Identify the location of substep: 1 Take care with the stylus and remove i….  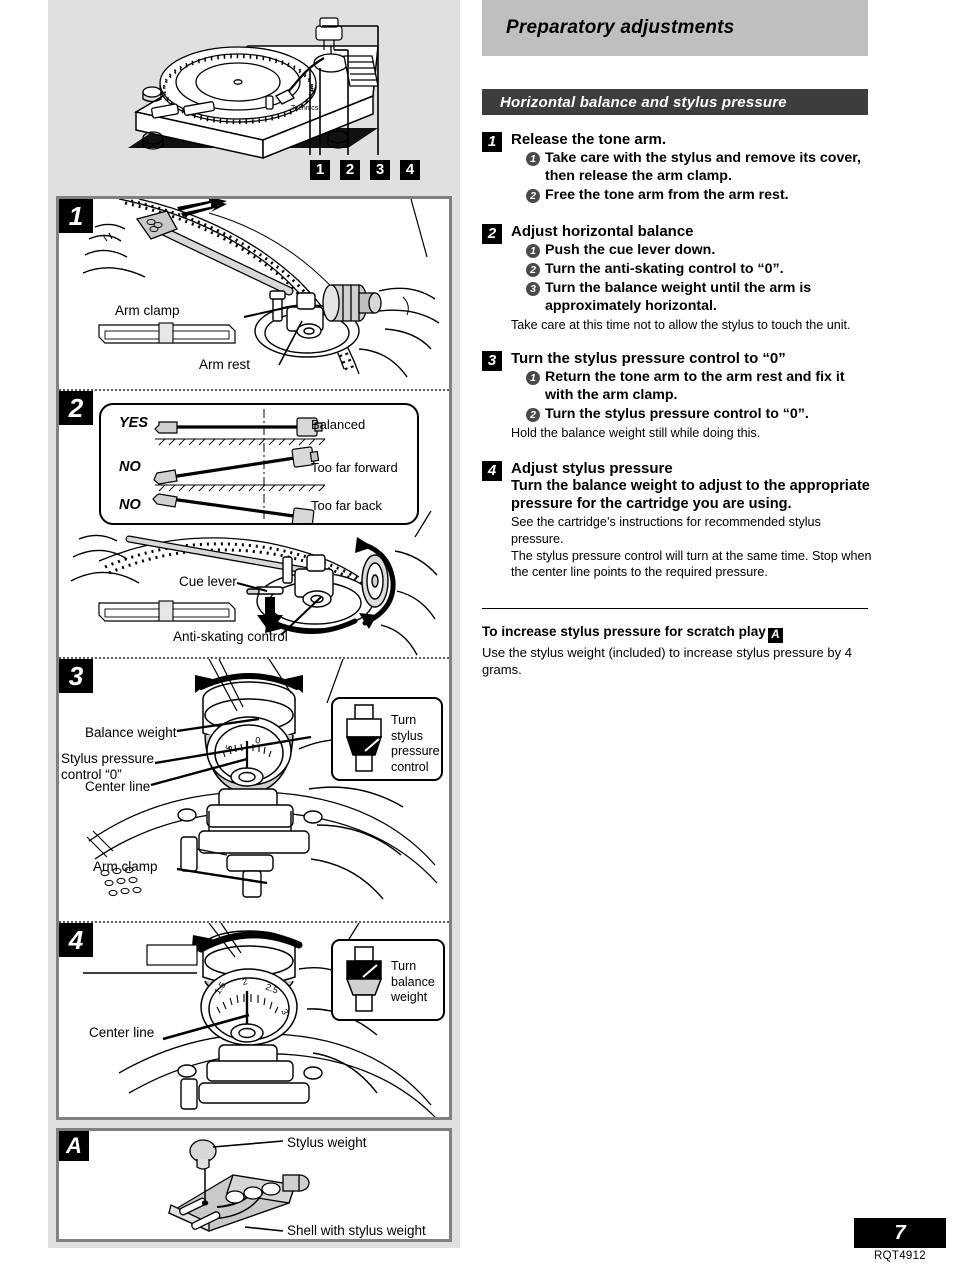
(699, 168).